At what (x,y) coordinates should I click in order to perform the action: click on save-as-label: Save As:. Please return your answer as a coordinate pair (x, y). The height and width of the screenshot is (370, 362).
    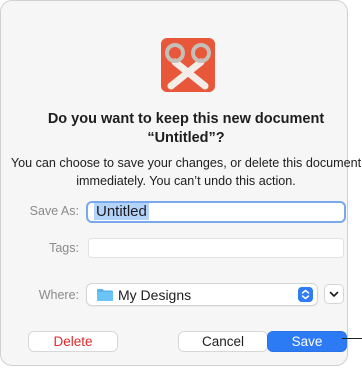
    Looking at the image, I should click on (54, 211).